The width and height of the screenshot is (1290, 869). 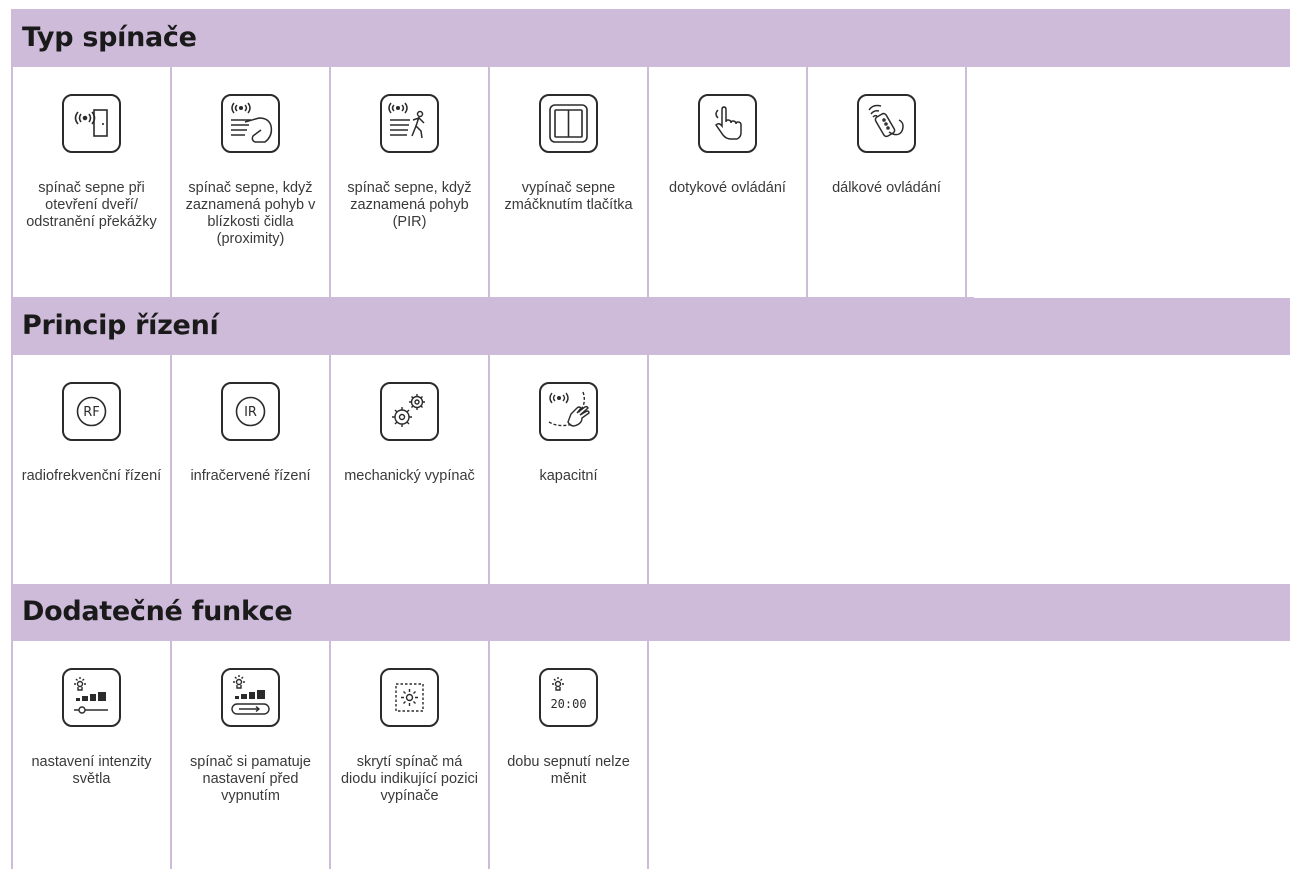 I want to click on item-light-intensity: nastavení intenzity světla, so click(x=91, y=755).